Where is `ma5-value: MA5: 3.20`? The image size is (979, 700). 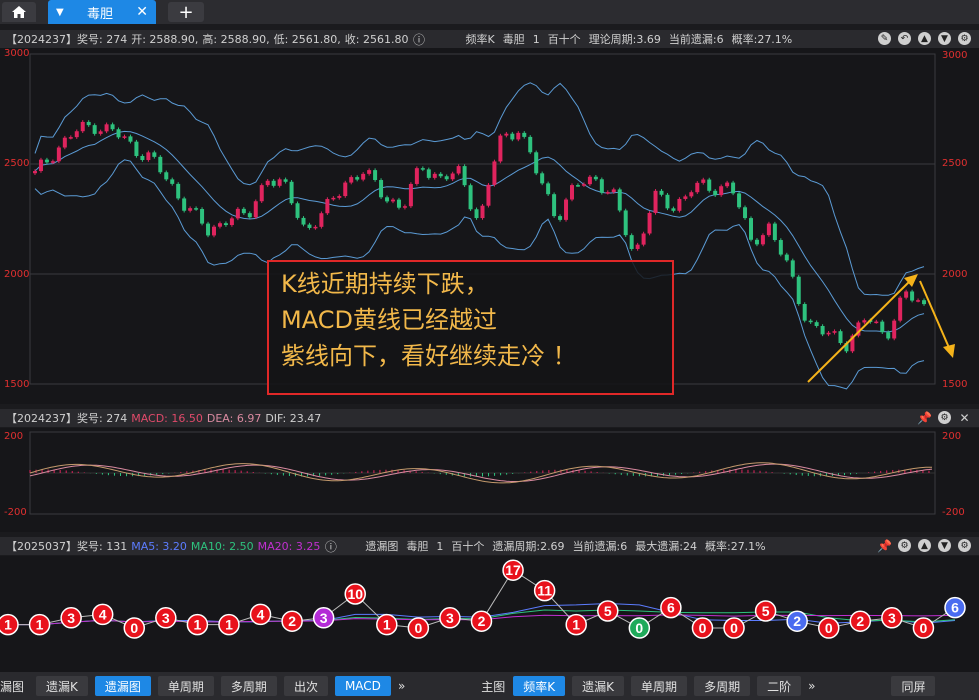
ma5-value: MA5: 3.20 is located at coordinates (159, 546).